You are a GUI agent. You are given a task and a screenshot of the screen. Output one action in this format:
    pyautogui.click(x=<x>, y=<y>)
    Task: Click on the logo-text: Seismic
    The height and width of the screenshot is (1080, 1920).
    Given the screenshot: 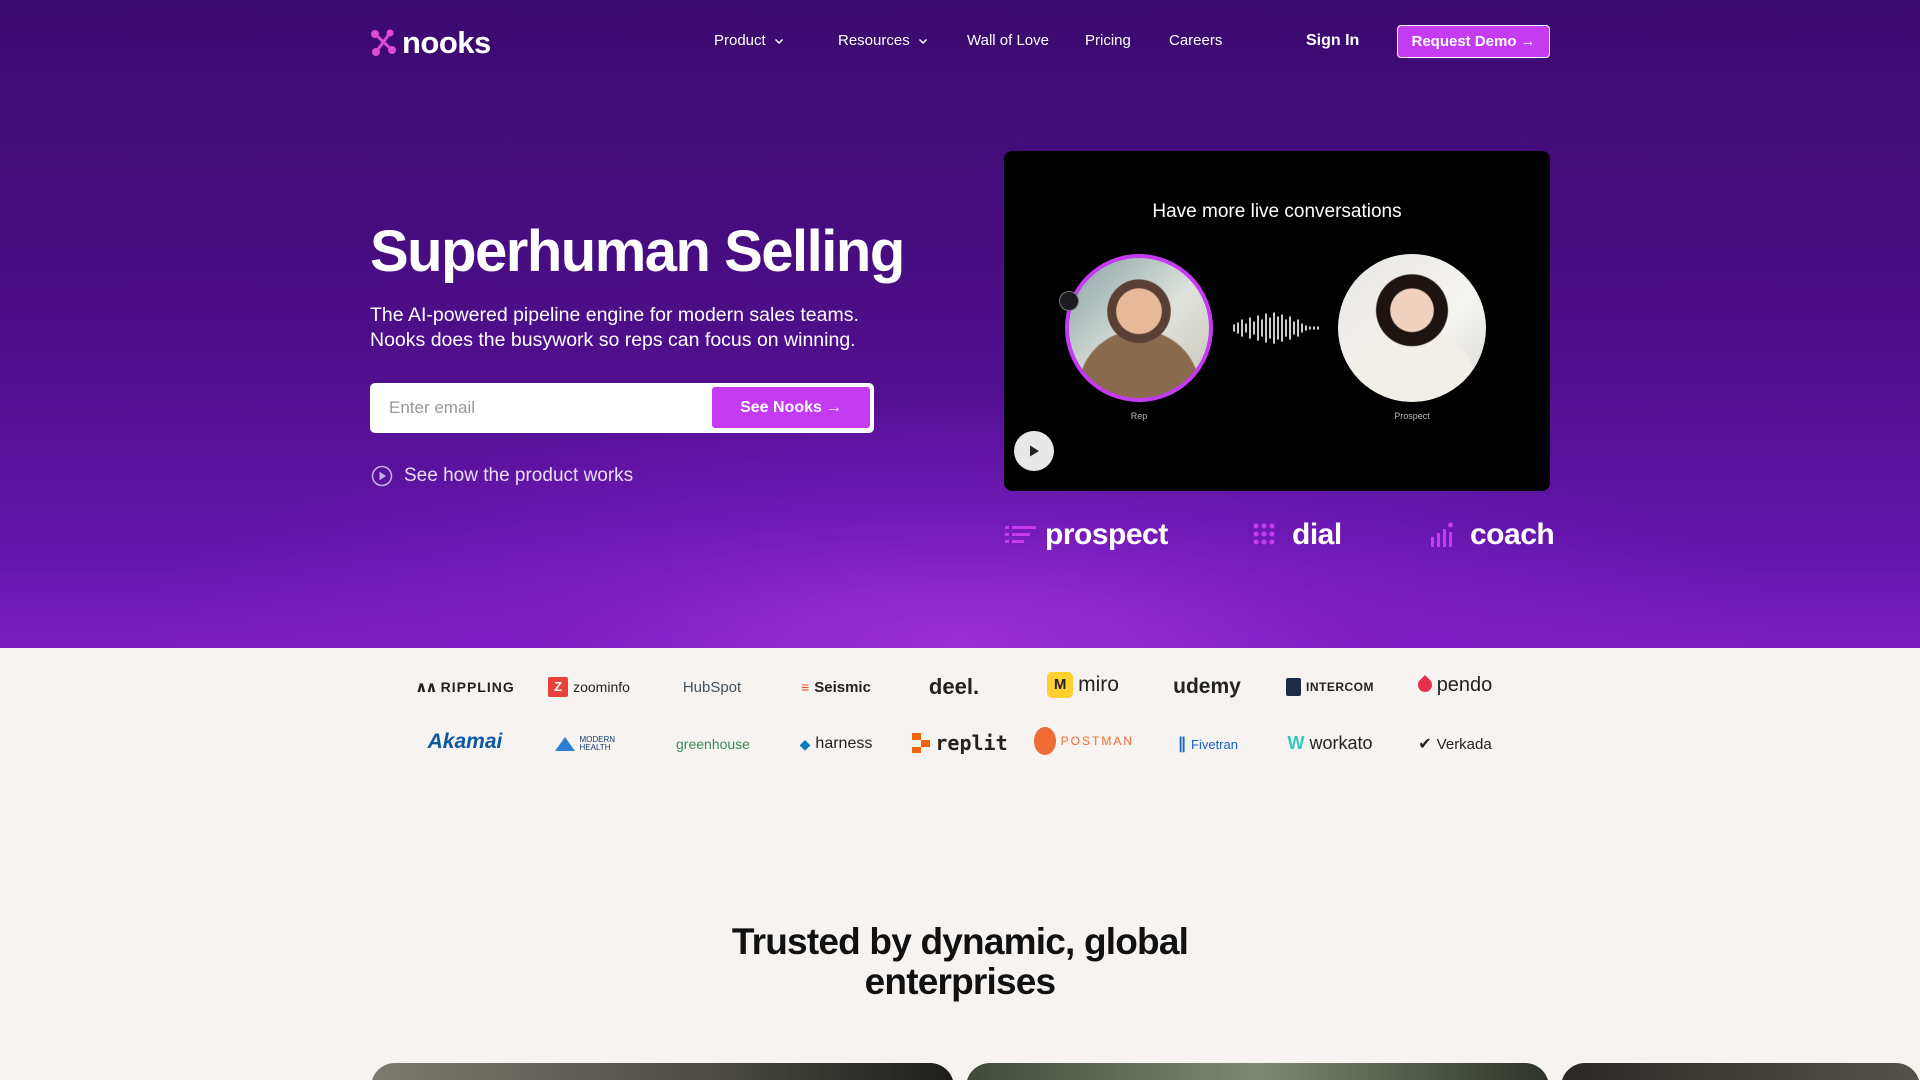 What is the action you would take?
    pyautogui.click(x=842, y=687)
    